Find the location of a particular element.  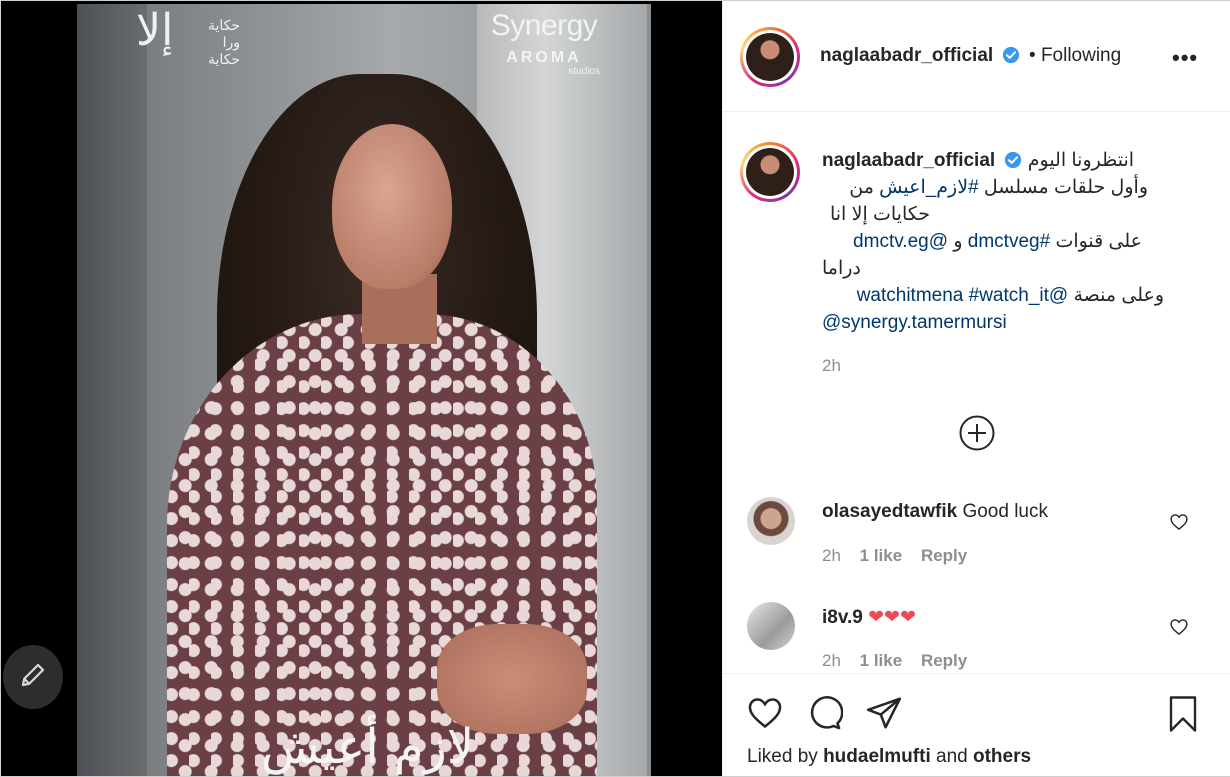

liked-by-user-link: hudaelmufti is located at coordinates (877, 756).